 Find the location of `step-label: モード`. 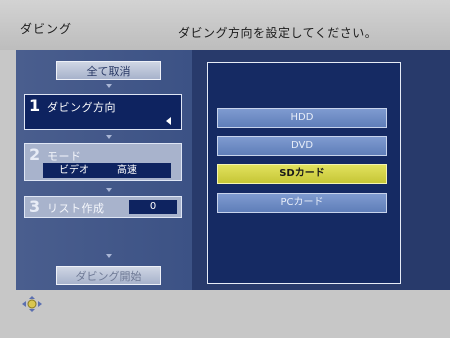

step-label: モード is located at coordinates (64, 156).